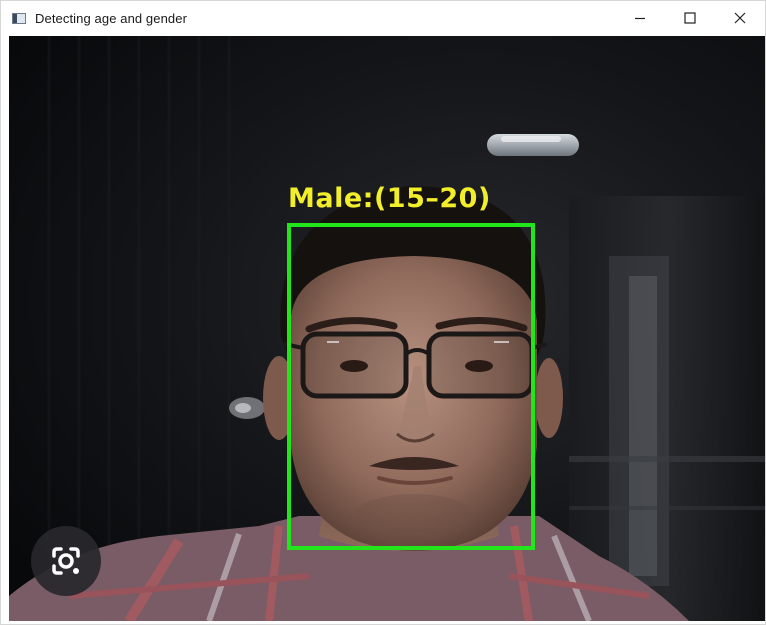 Image resolution: width=766 pixels, height=625 pixels. I want to click on minimize-button, so click(640, 18).